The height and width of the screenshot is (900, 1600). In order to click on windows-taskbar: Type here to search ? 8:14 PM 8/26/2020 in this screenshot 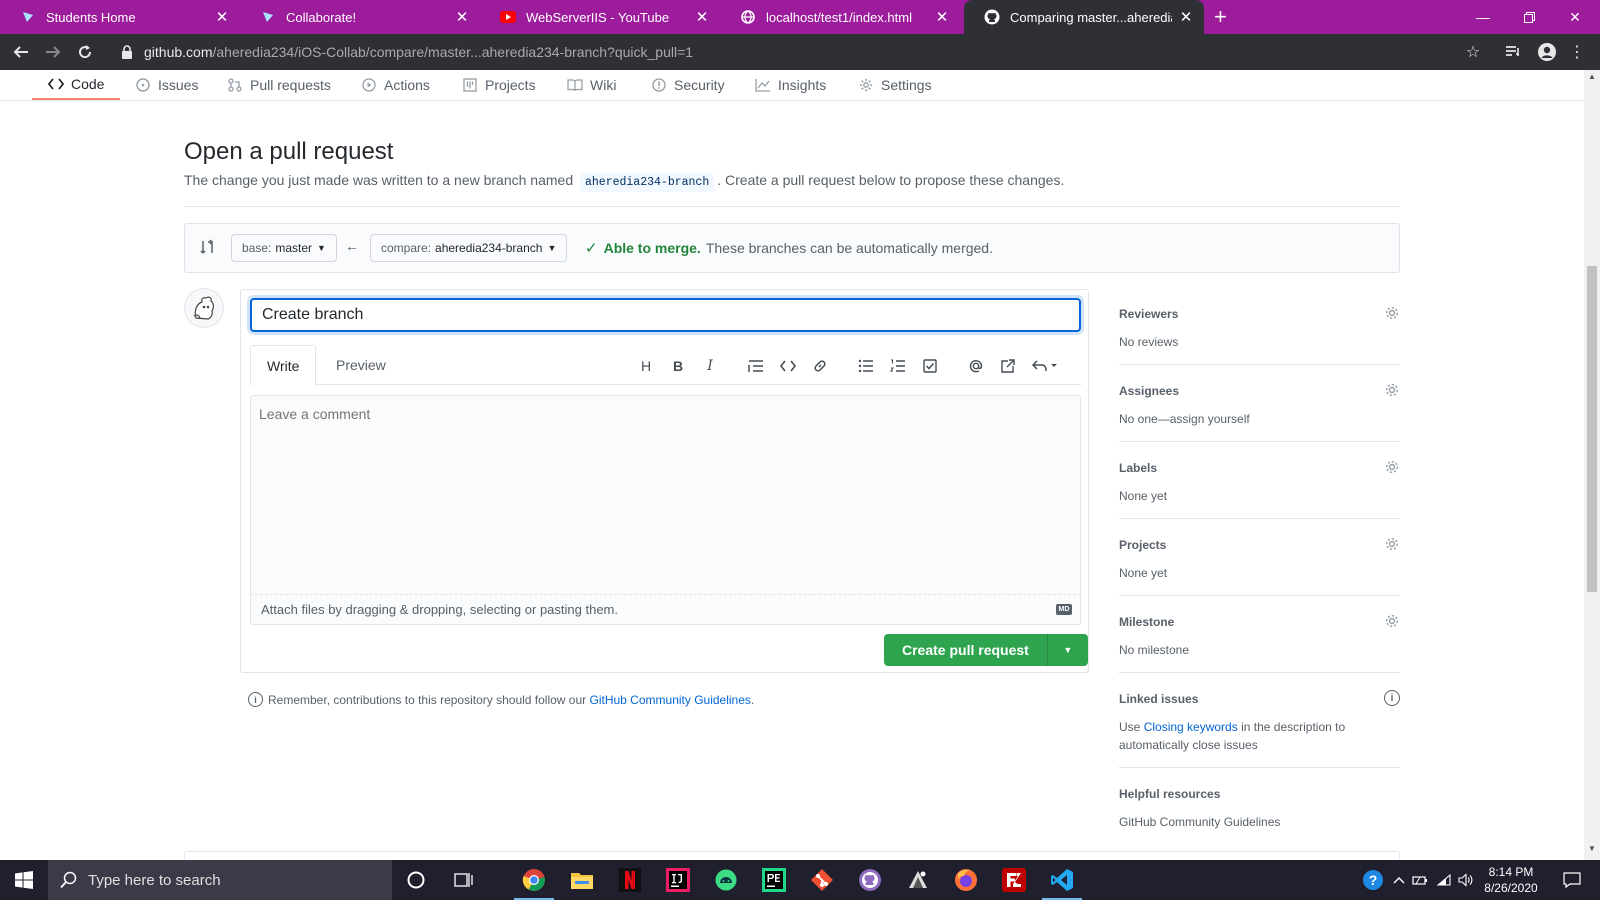, I will do `click(800, 880)`.